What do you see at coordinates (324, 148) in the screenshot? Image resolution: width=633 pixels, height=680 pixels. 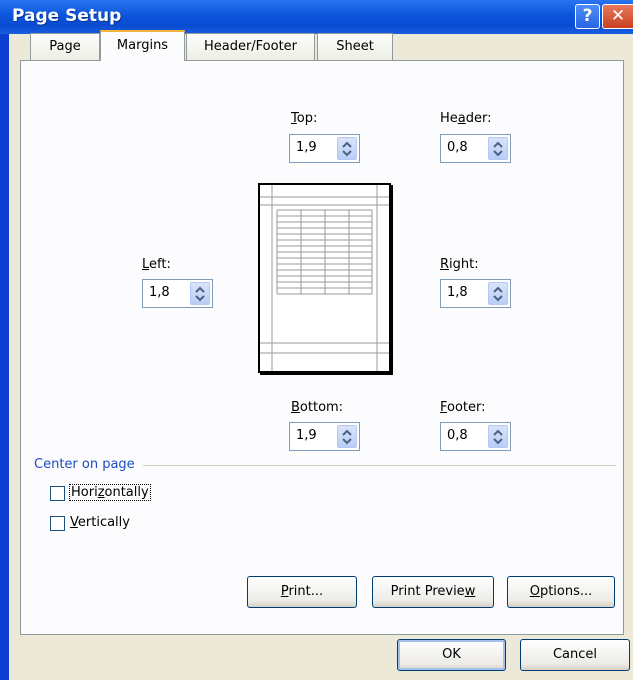 I see `top-margin-spinner: 1,9` at bounding box center [324, 148].